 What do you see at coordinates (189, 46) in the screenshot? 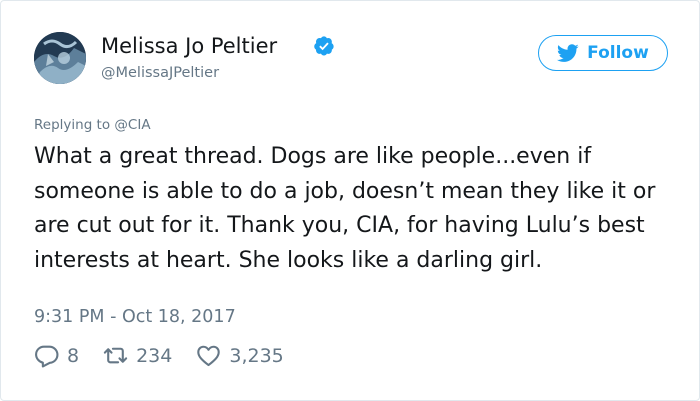
I see `display-name: Melissa Jo Peltier` at bounding box center [189, 46].